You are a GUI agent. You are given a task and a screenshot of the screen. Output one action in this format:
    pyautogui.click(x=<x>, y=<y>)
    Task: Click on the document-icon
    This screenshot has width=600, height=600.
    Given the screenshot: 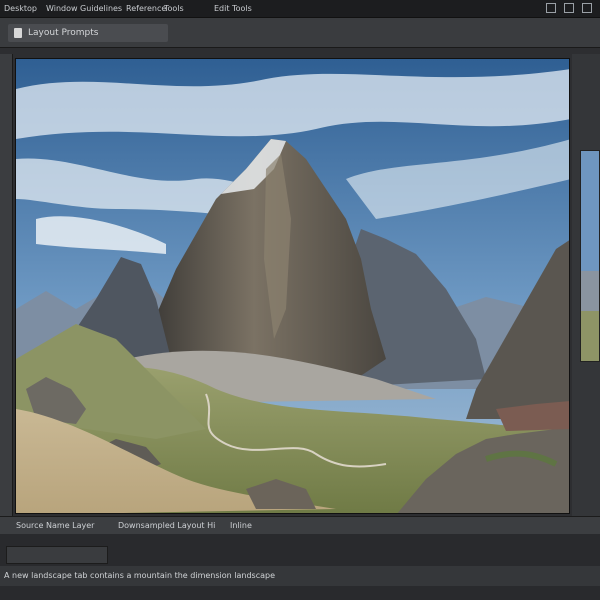 What is the action you would take?
    pyautogui.click(x=18, y=33)
    